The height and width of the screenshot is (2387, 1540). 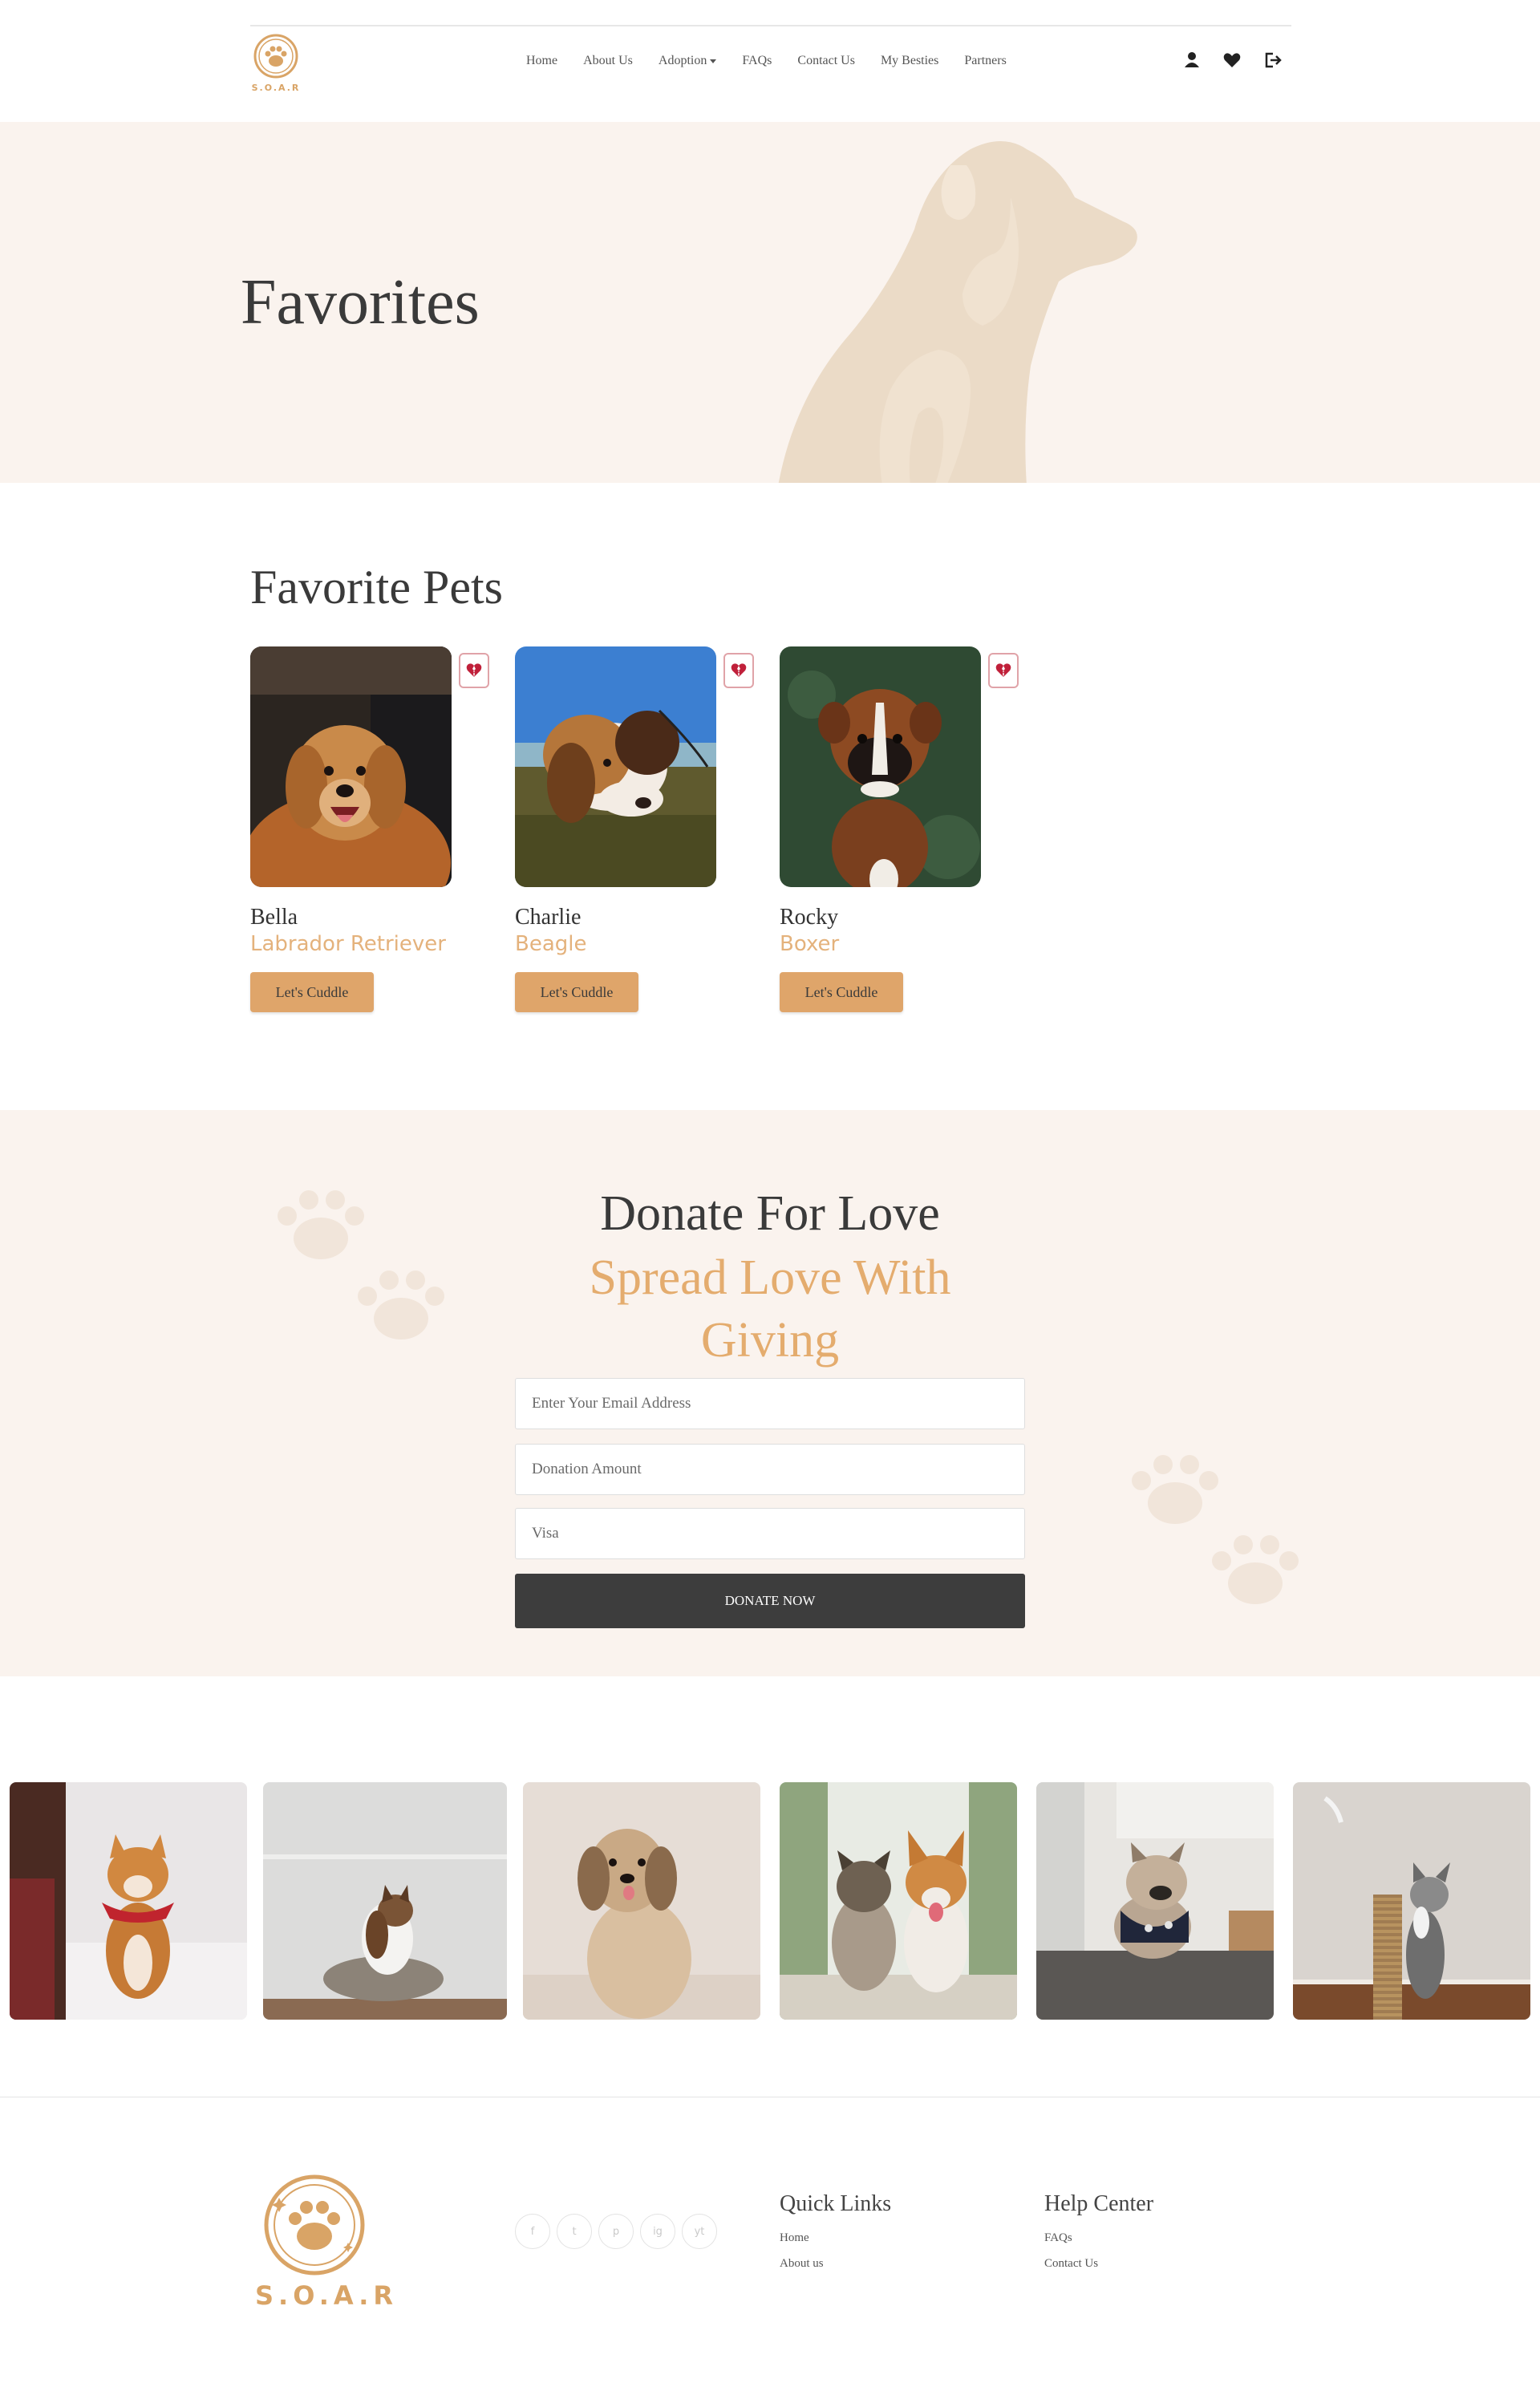 What do you see at coordinates (1099, 2203) in the screenshot?
I see `help-center-title: Help Center` at bounding box center [1099, 2203].